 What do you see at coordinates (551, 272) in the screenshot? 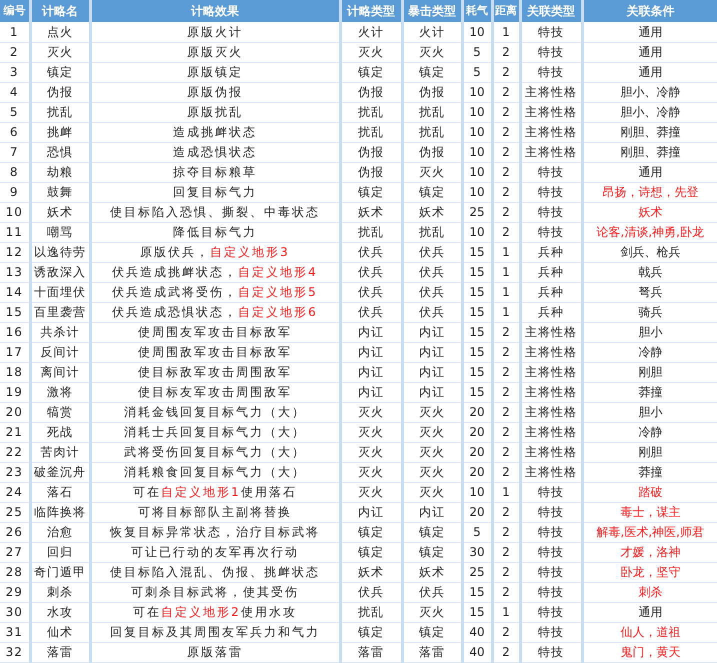
I see `table-cell: 兵种` at bounding box center [551, 272].